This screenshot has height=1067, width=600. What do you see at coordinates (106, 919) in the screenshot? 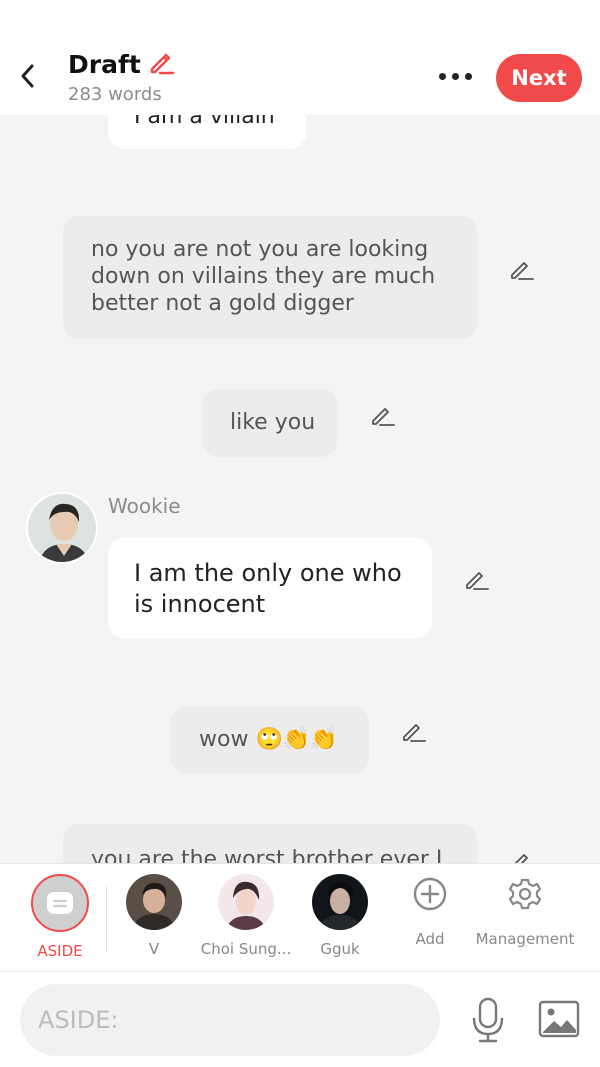
I see `divider` at bounding box center [106, 919].